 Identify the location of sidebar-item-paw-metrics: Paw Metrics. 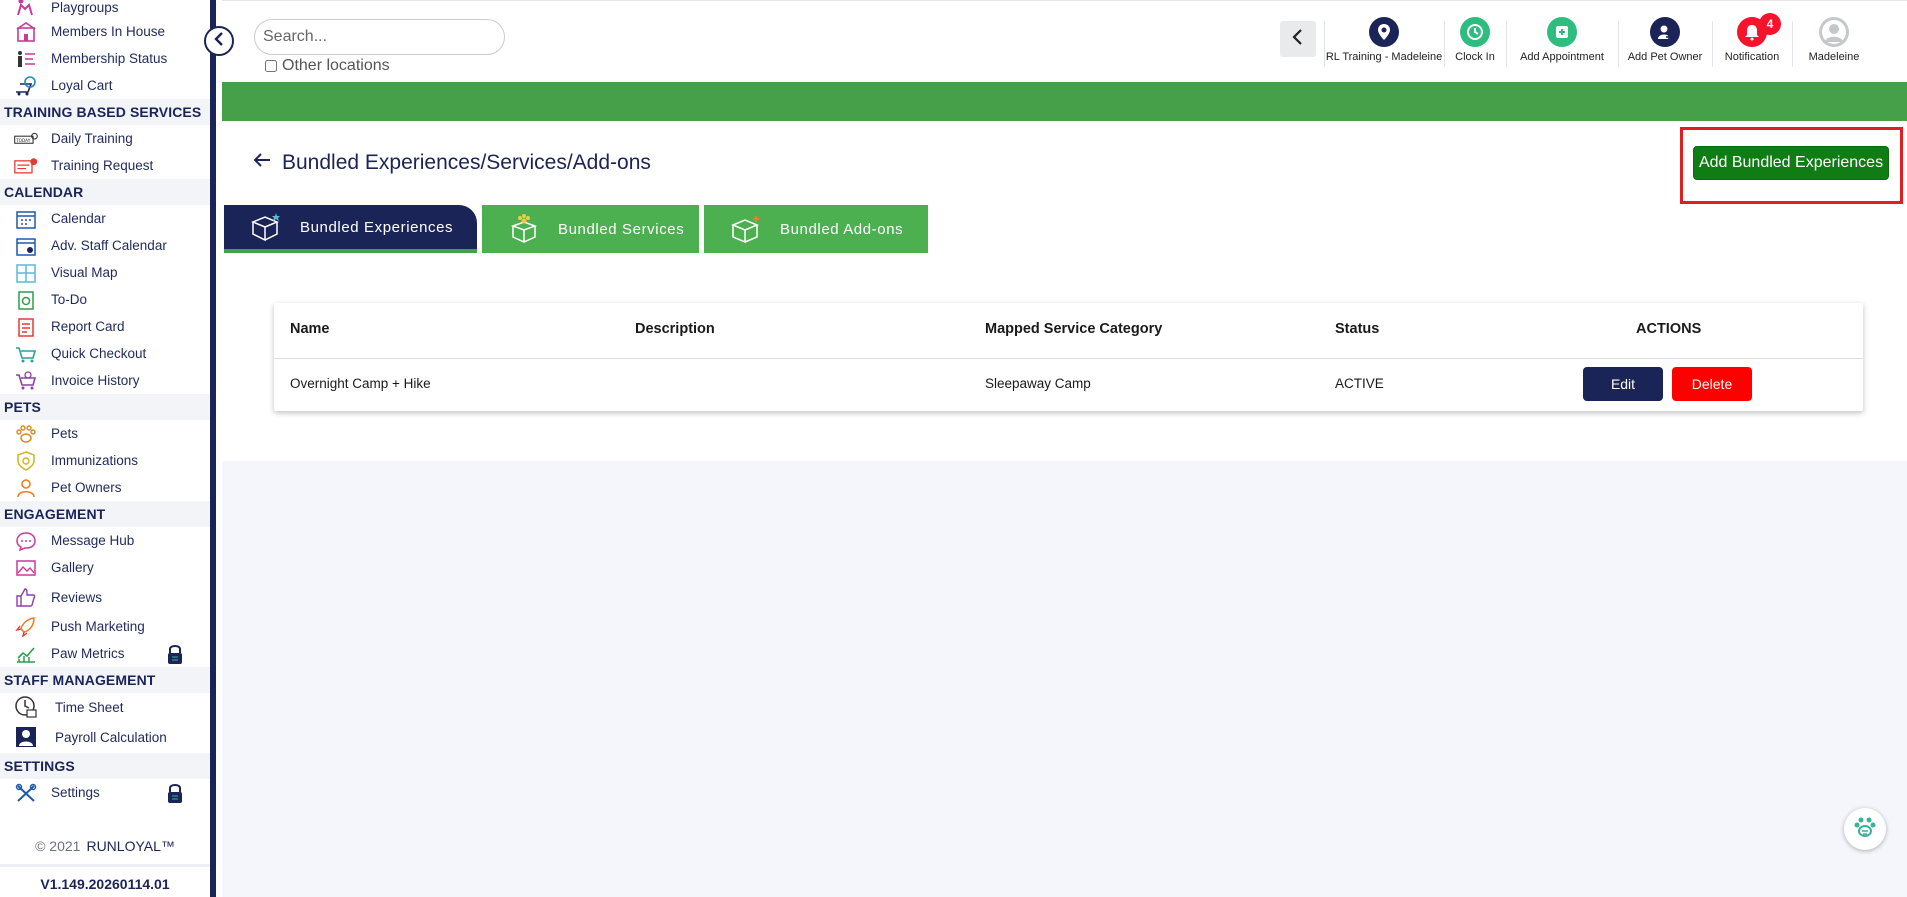
(105, 653).